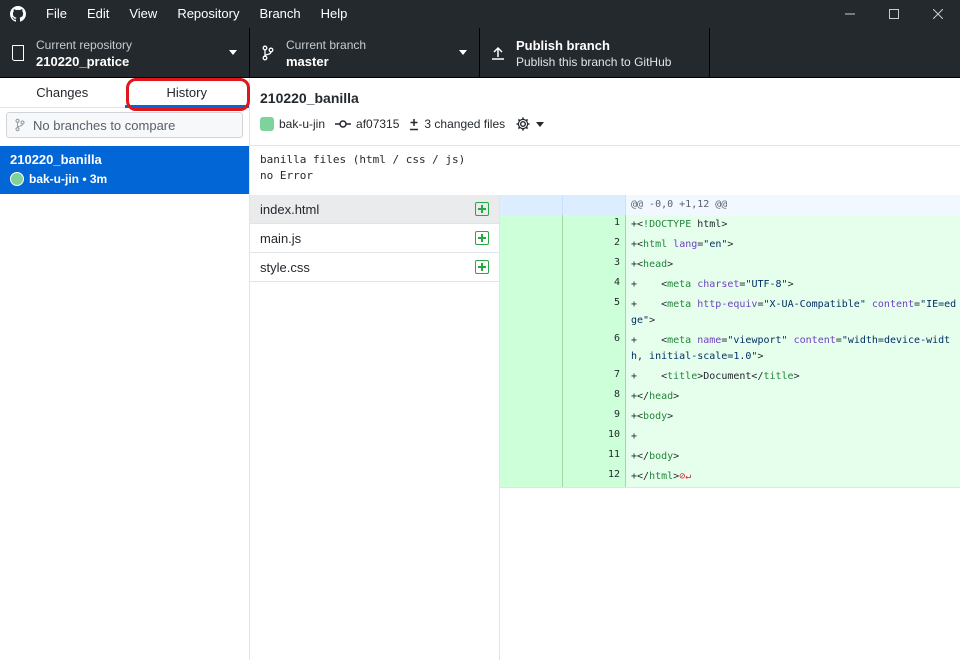  What do you see at coordinates (98, 14) in the screenshot?
I see `menu-edit: Edit` at bounding box center [98, 14].